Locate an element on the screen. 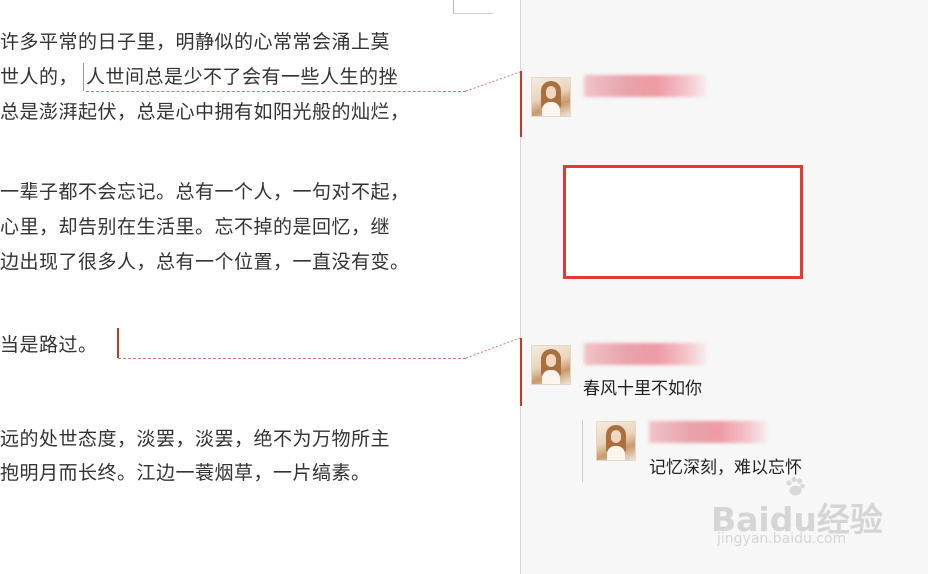  comment-text: 春风十里不如你 is located at coordinates (642, 386).